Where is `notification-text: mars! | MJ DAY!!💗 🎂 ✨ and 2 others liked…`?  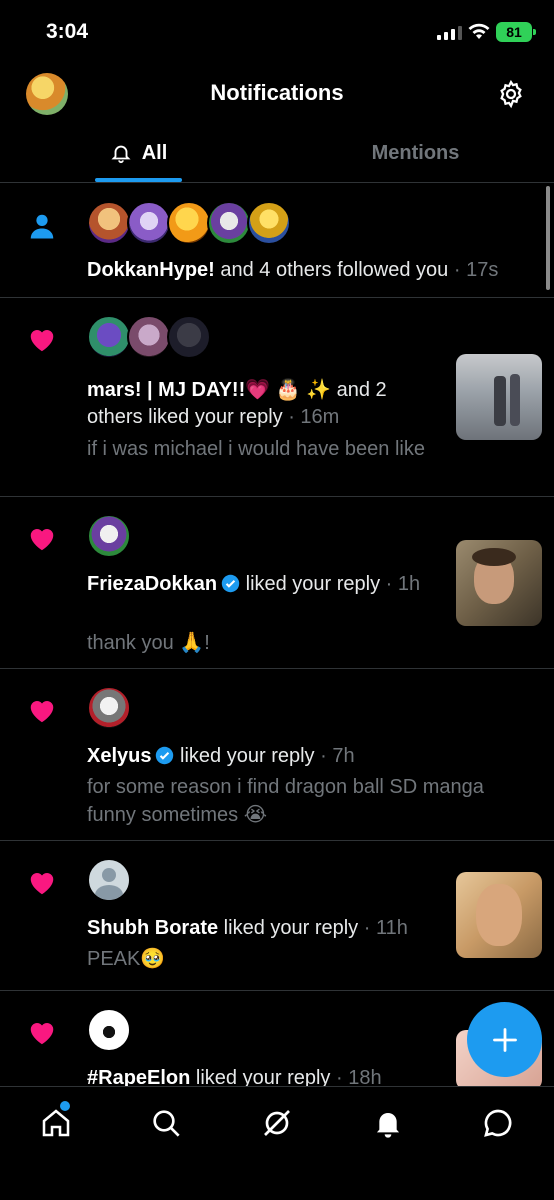 notification-text: mars! | MJ DAY!!💗 🎂 ✨ and 2 others liked… is located at coordinates (264, 404).